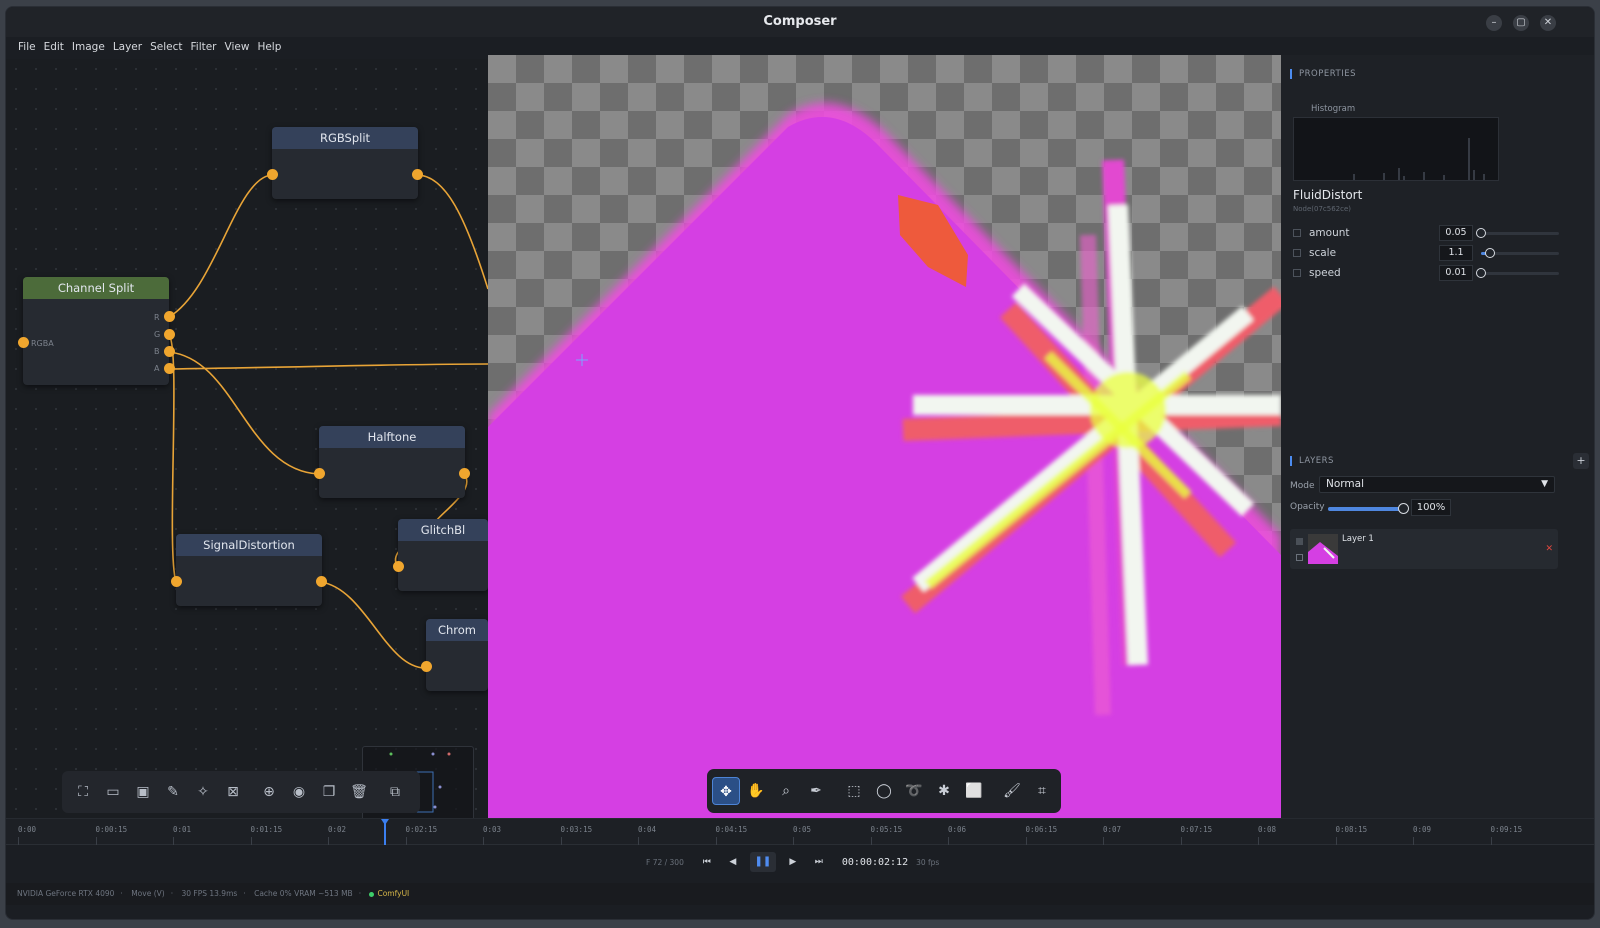  Describe the element at coordinates (1322, 209) in the screenshot. I see `node-id: Node(07c562ce)` at that location.